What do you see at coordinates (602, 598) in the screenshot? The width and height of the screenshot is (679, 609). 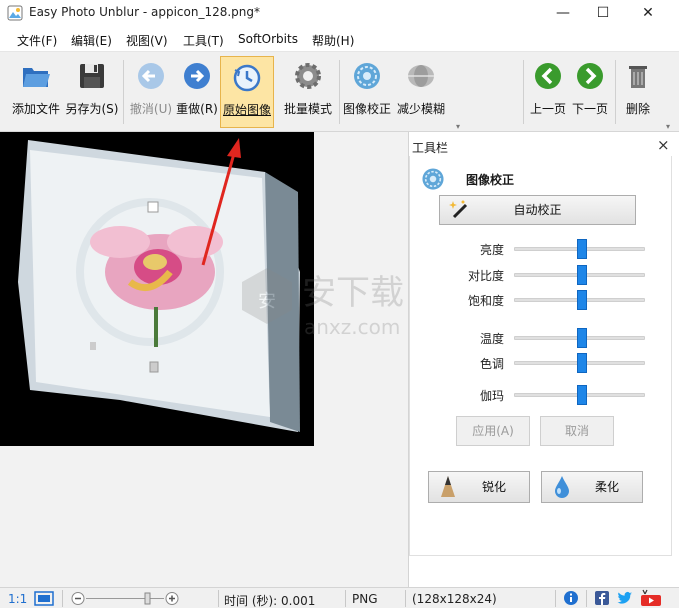 I see `facebook-icon` at bounding box center [602, 598].